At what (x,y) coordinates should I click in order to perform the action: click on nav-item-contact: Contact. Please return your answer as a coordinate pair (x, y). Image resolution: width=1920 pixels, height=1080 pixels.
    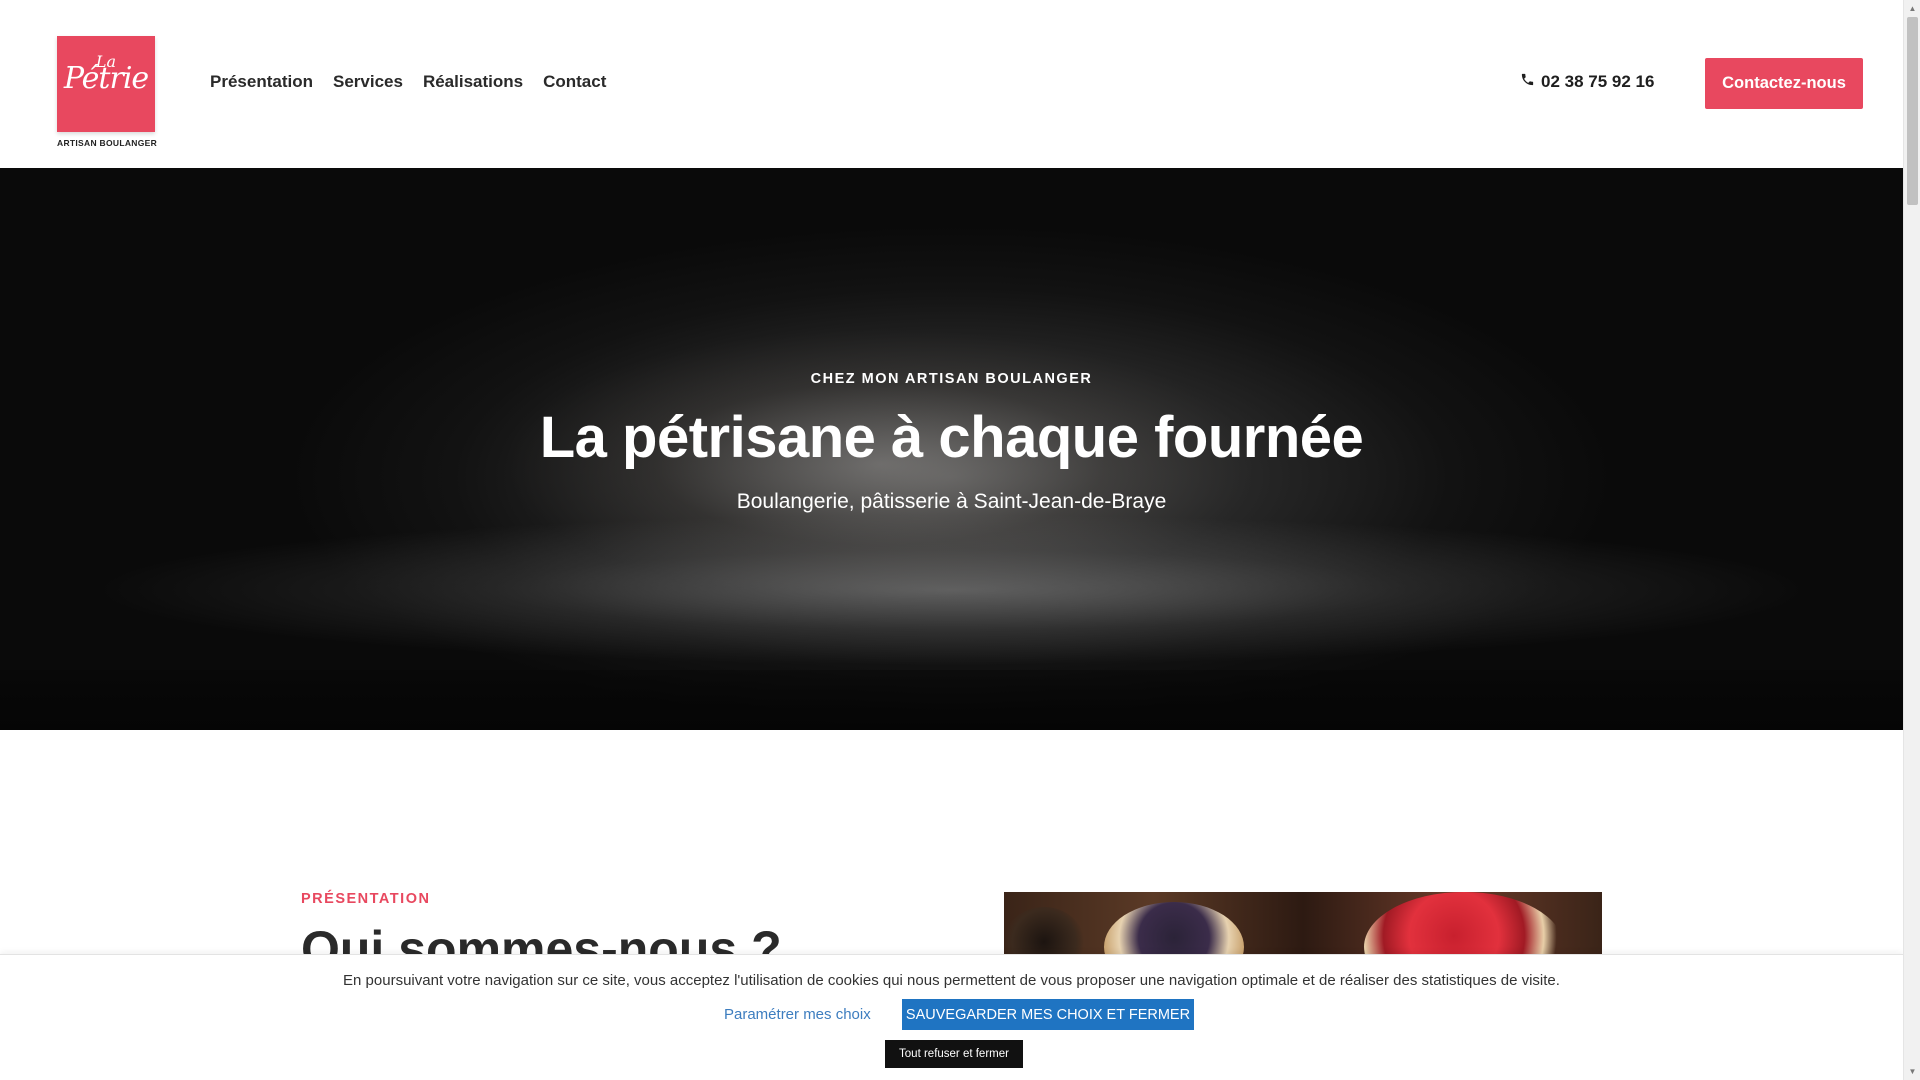
    Looking at the image, I should click on (574, 82).